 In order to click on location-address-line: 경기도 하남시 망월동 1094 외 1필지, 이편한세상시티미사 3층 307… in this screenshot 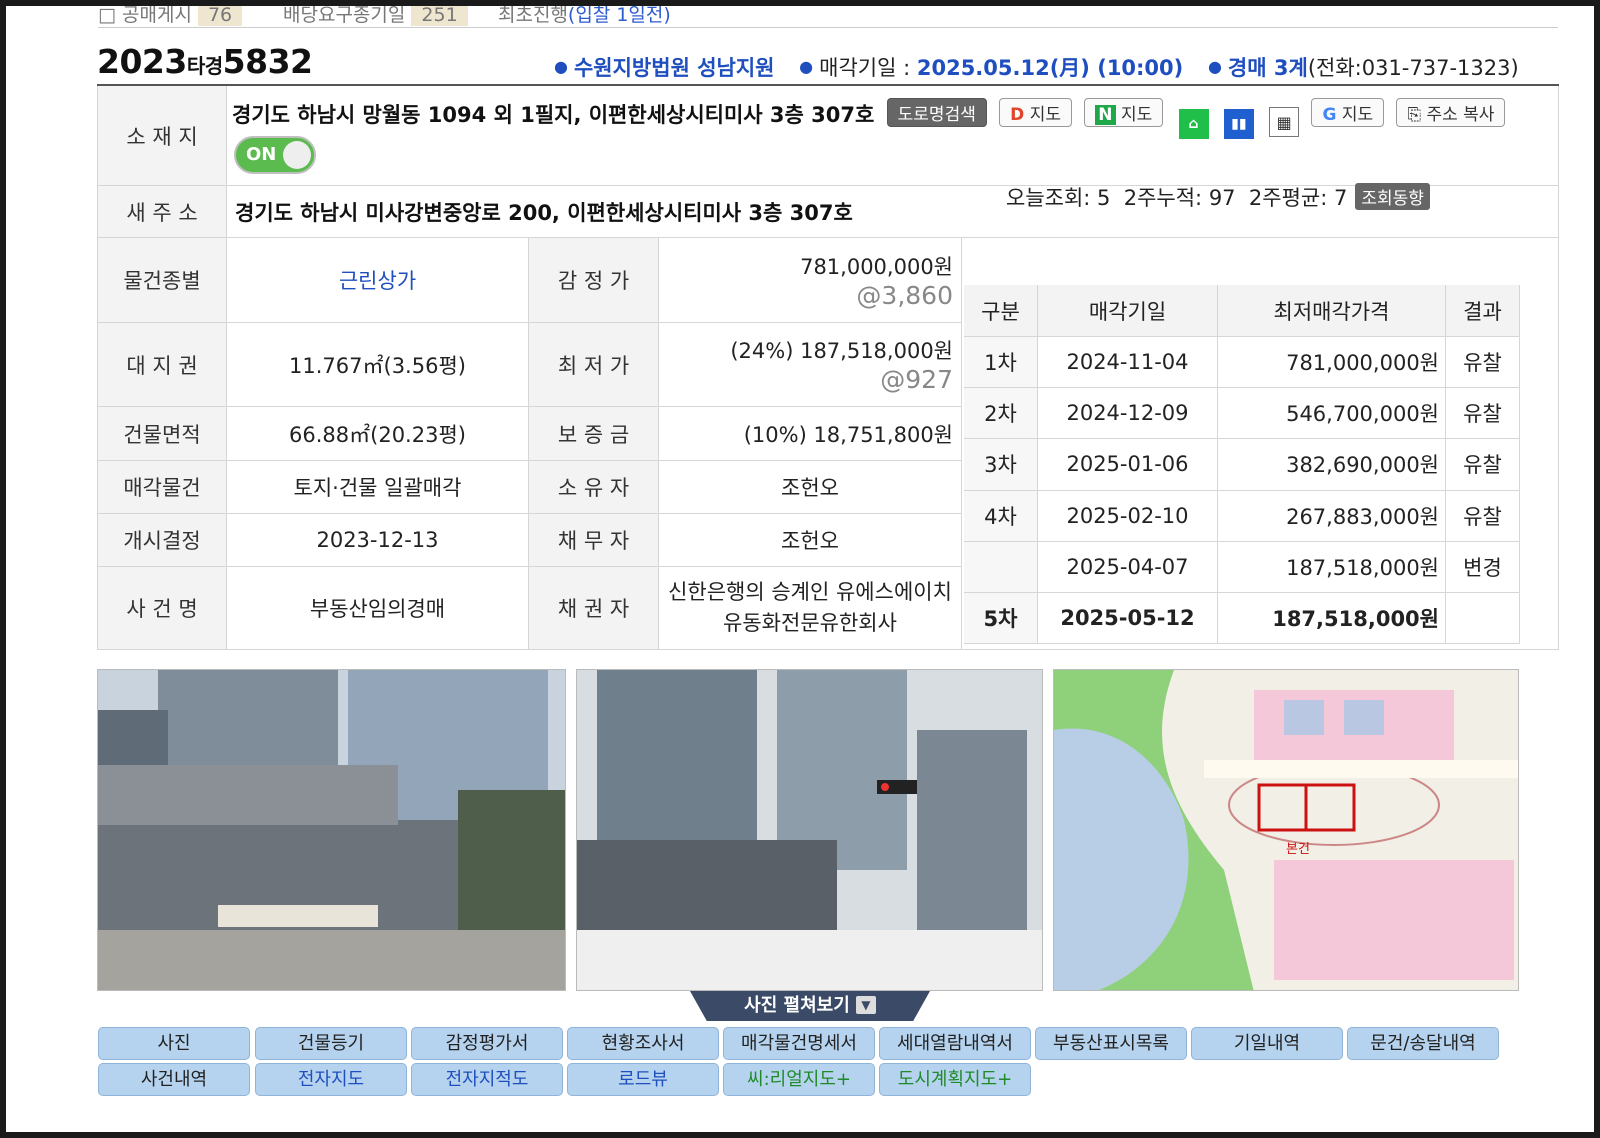, I will do `click(869, 118)`.